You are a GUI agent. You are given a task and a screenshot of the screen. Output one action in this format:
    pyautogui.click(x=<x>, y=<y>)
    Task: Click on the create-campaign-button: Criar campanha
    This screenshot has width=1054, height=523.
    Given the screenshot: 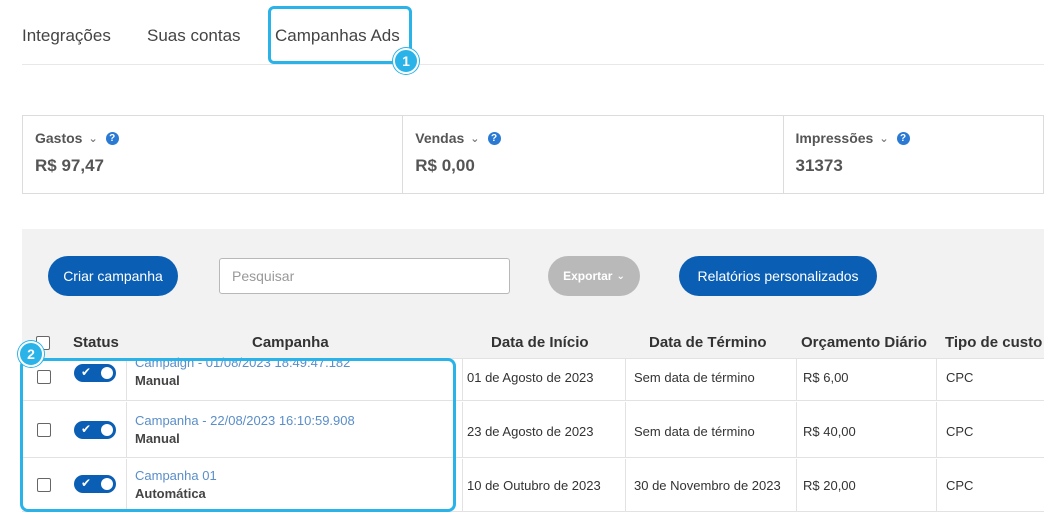 What is the action you would take?
    pyautogui.click(x=113, y=276)
    